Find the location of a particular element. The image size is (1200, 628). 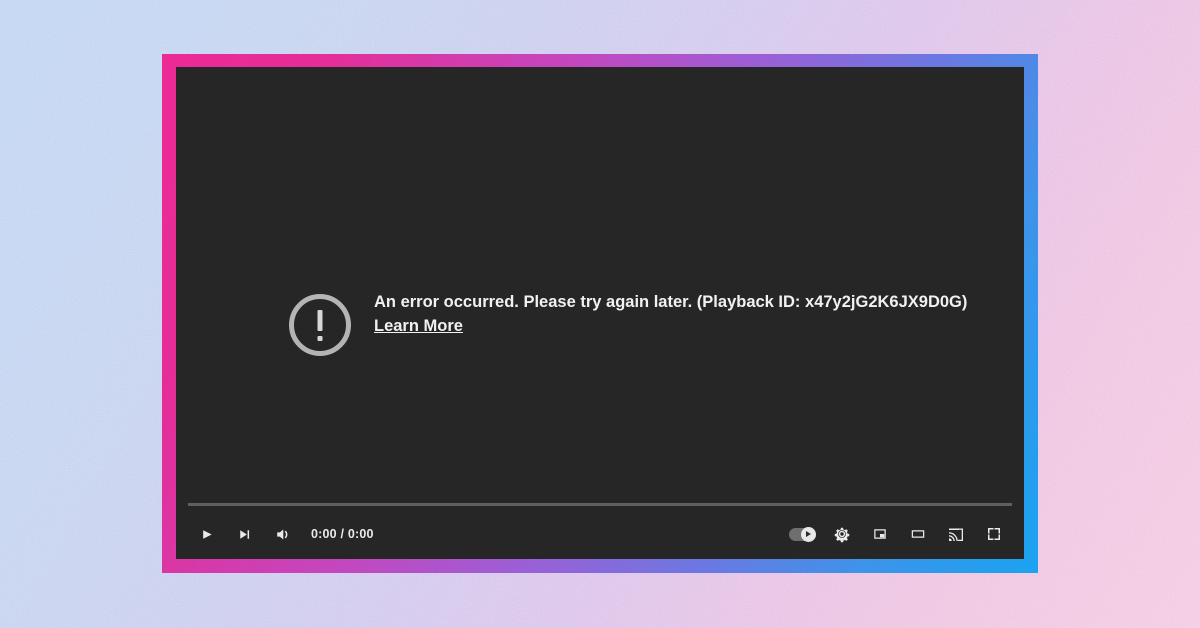

exclamation-dot is located at coordinates (320, 338).